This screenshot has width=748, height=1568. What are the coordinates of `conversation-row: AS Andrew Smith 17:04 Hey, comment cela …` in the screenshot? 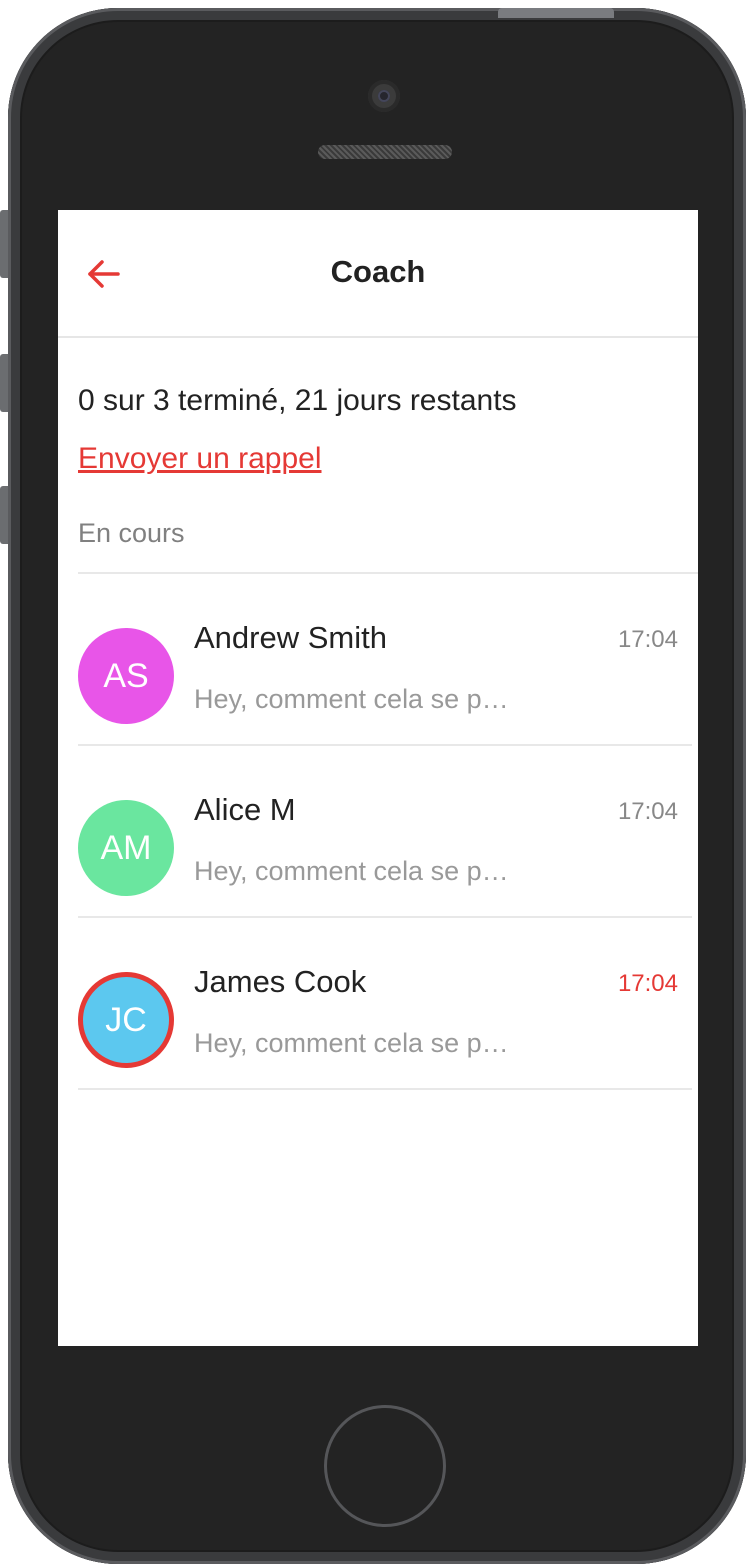 It's located at (385, 660).